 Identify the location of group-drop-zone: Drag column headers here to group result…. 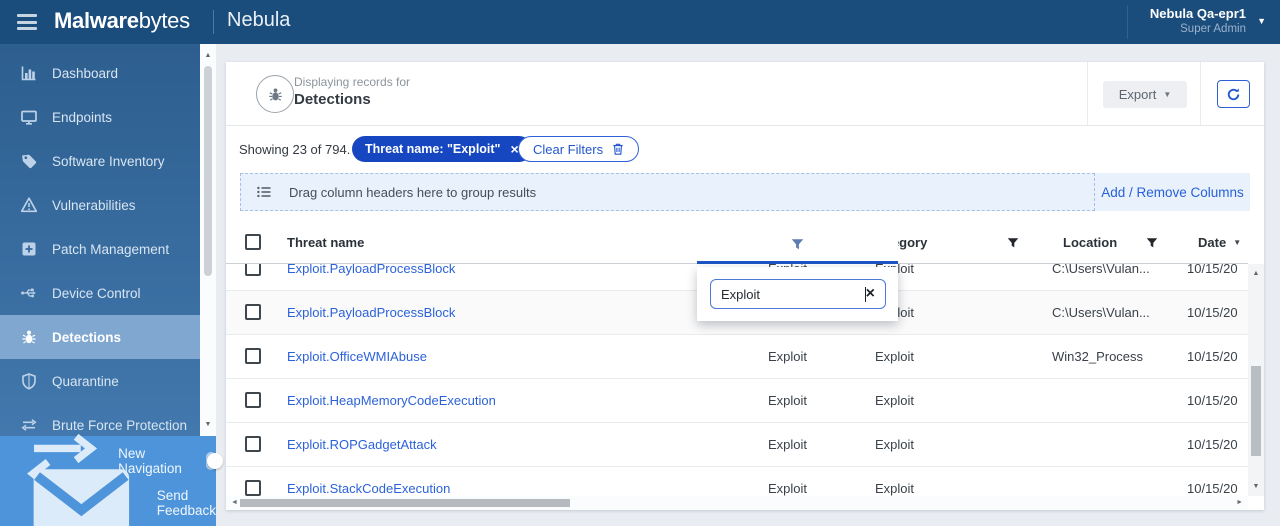
(667, 192).